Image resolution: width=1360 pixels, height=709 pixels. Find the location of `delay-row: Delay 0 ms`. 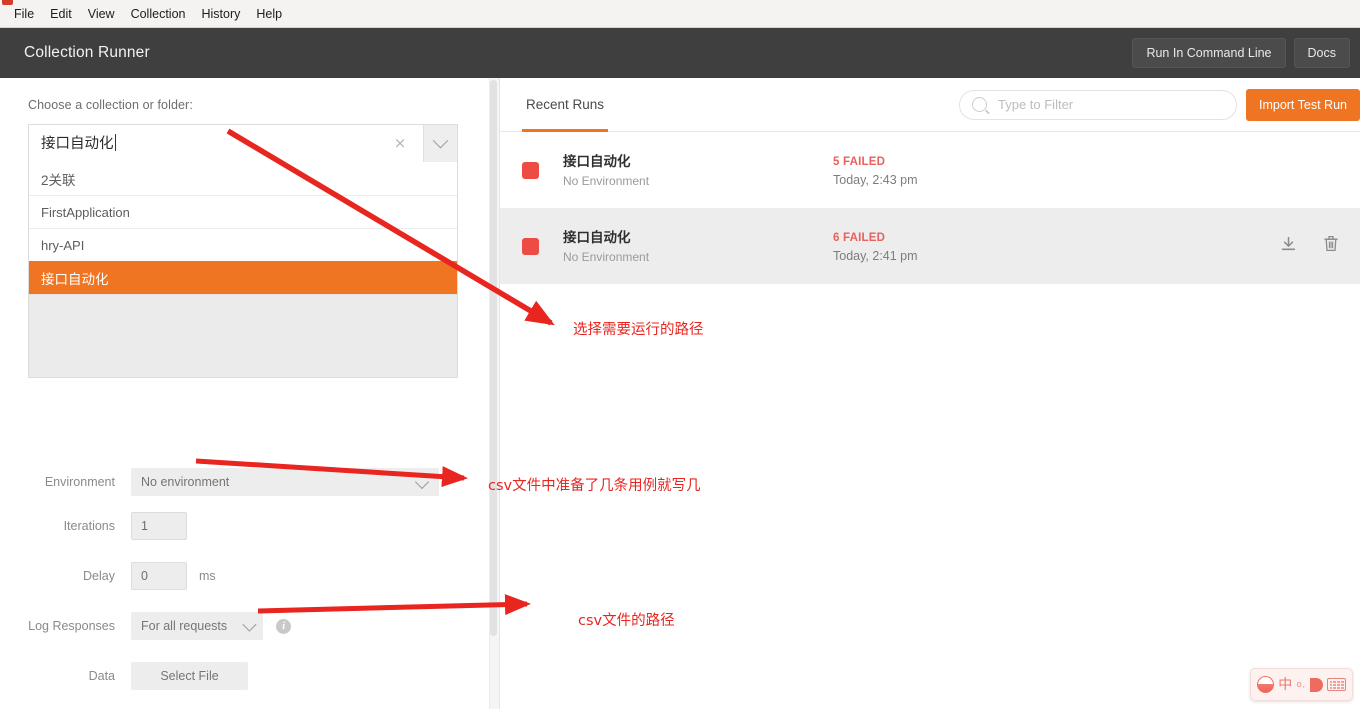

delay-row: Delay 0 ms is located at coordinates (244, 576).